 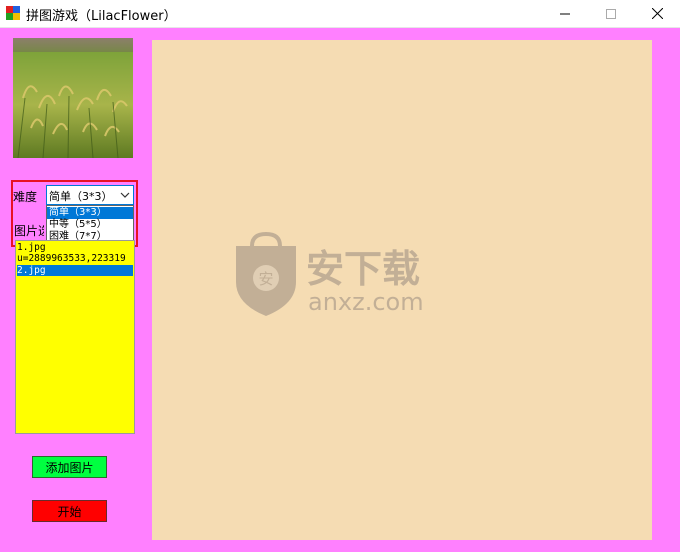 I want to click on title-bar: 拼图游戏（LilacFlower）, so click(x=340, y=14).